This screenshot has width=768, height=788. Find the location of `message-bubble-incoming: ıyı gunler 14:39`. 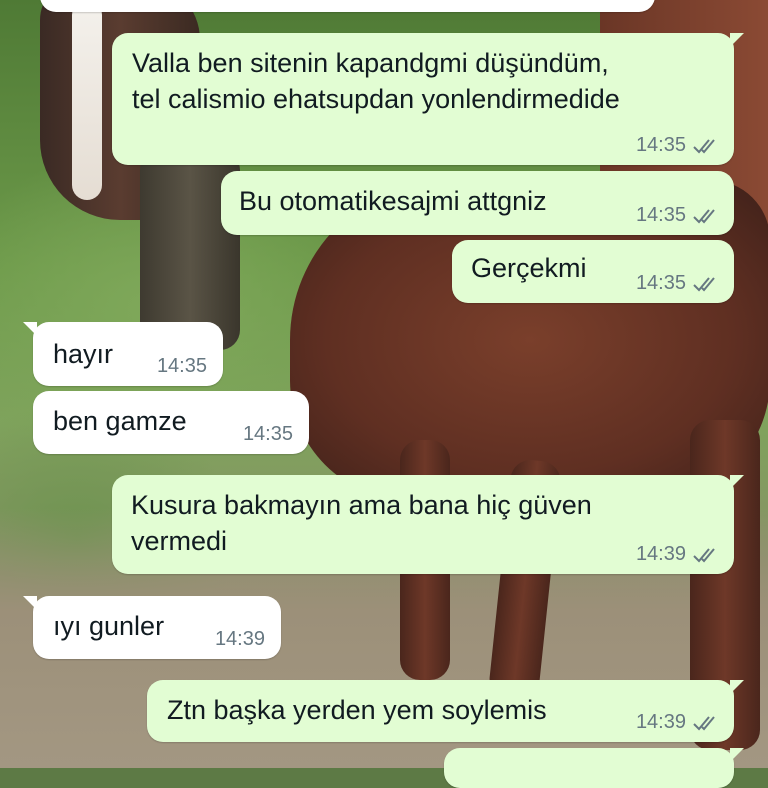

message-bubble-incoming: ıyı gunler 14:39 is located at coordinates (152, 627).